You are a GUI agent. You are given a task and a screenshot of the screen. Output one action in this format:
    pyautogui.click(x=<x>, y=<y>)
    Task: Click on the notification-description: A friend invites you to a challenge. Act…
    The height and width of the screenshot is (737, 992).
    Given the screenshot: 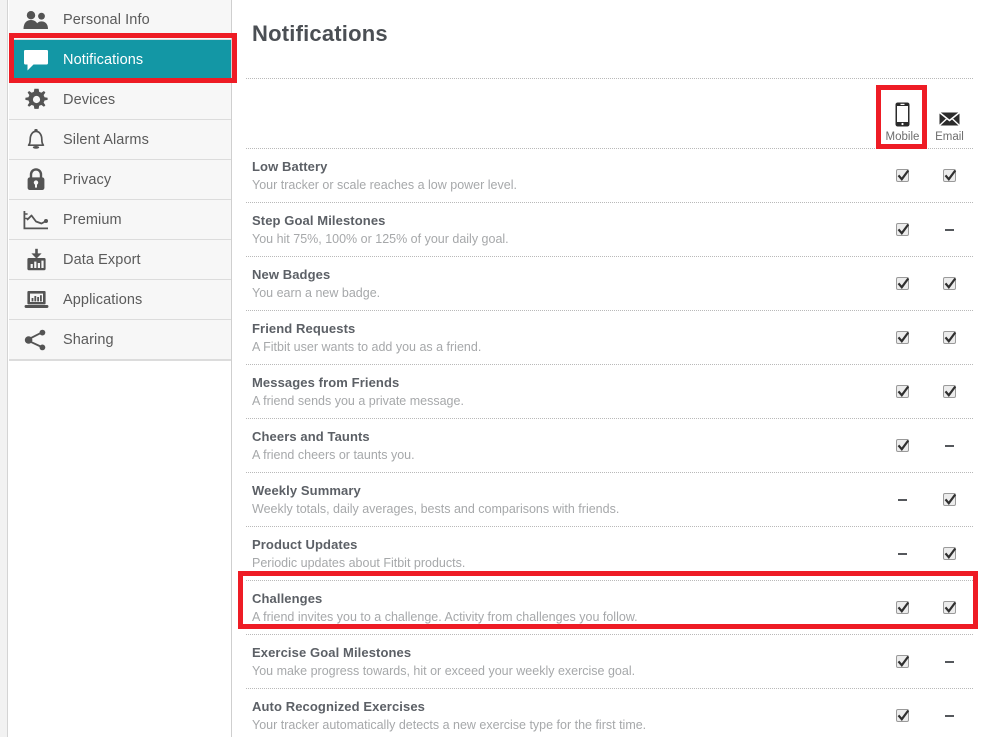 What is the action you would take?
    pyautogui.click(x=445, y=616)
    